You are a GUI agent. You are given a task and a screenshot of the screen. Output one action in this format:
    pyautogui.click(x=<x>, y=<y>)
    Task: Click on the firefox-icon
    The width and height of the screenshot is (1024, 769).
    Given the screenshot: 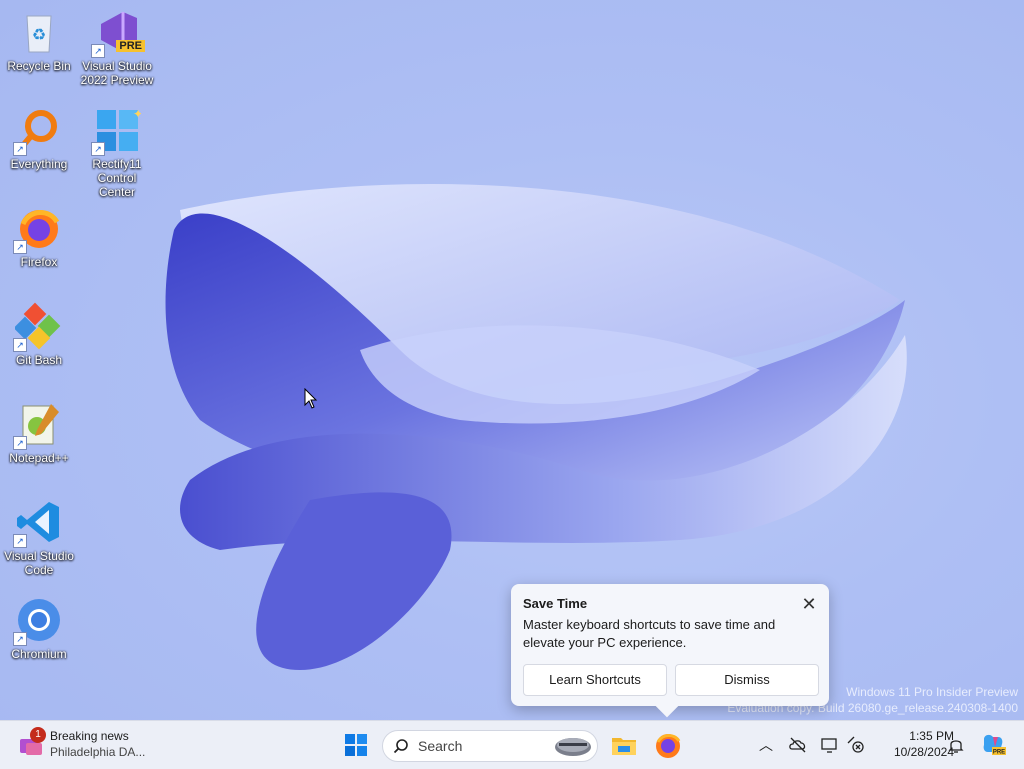 What is the action you would take?
    pyautogui.click(x=668, y=746)
    